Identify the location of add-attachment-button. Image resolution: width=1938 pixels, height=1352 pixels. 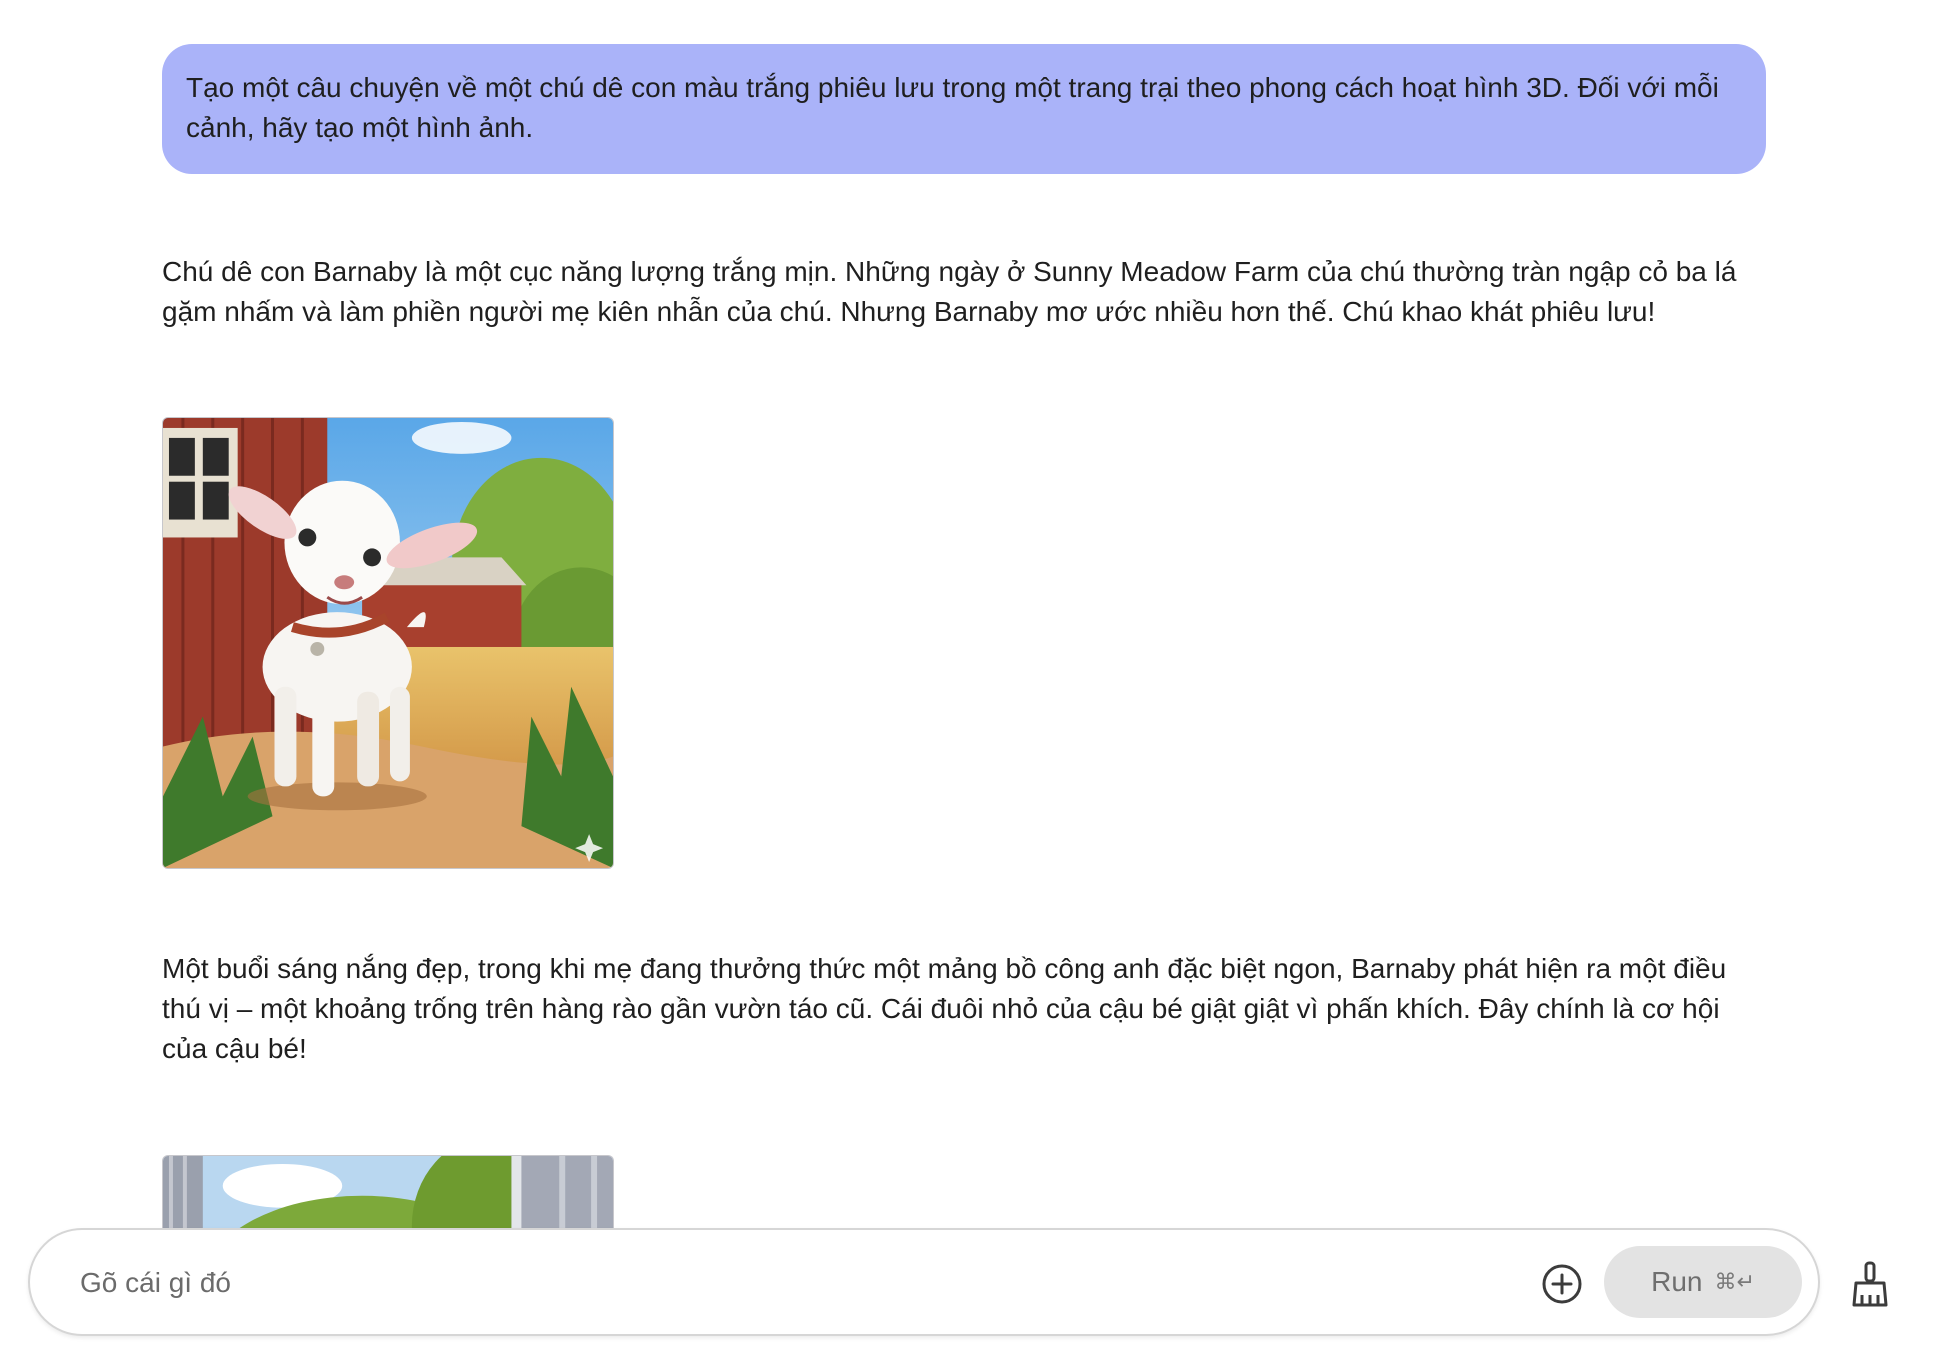
(1562, 1284).